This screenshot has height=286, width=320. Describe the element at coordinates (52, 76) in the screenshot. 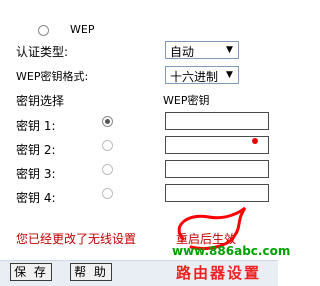

I see `key-format-label: WEP密钥格式:` at that location.